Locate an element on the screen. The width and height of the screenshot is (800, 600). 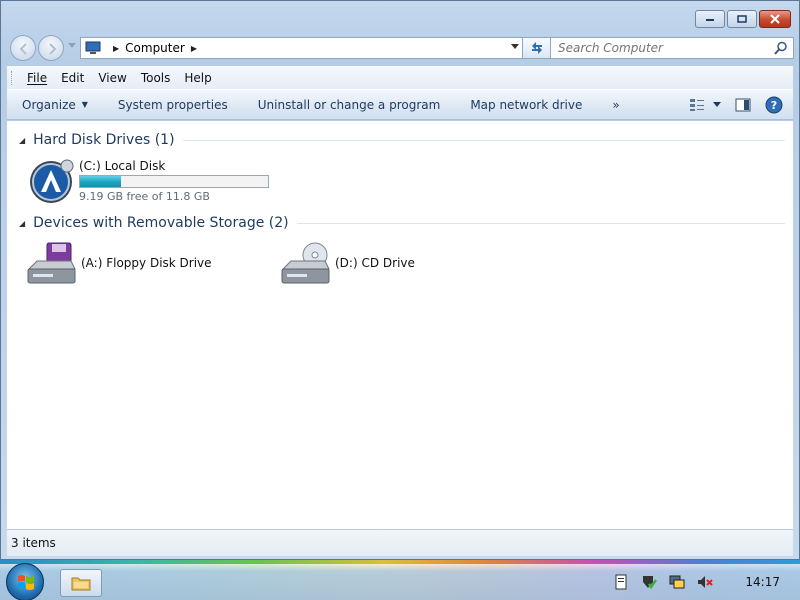
back-button is located at coordinates (23, 48).